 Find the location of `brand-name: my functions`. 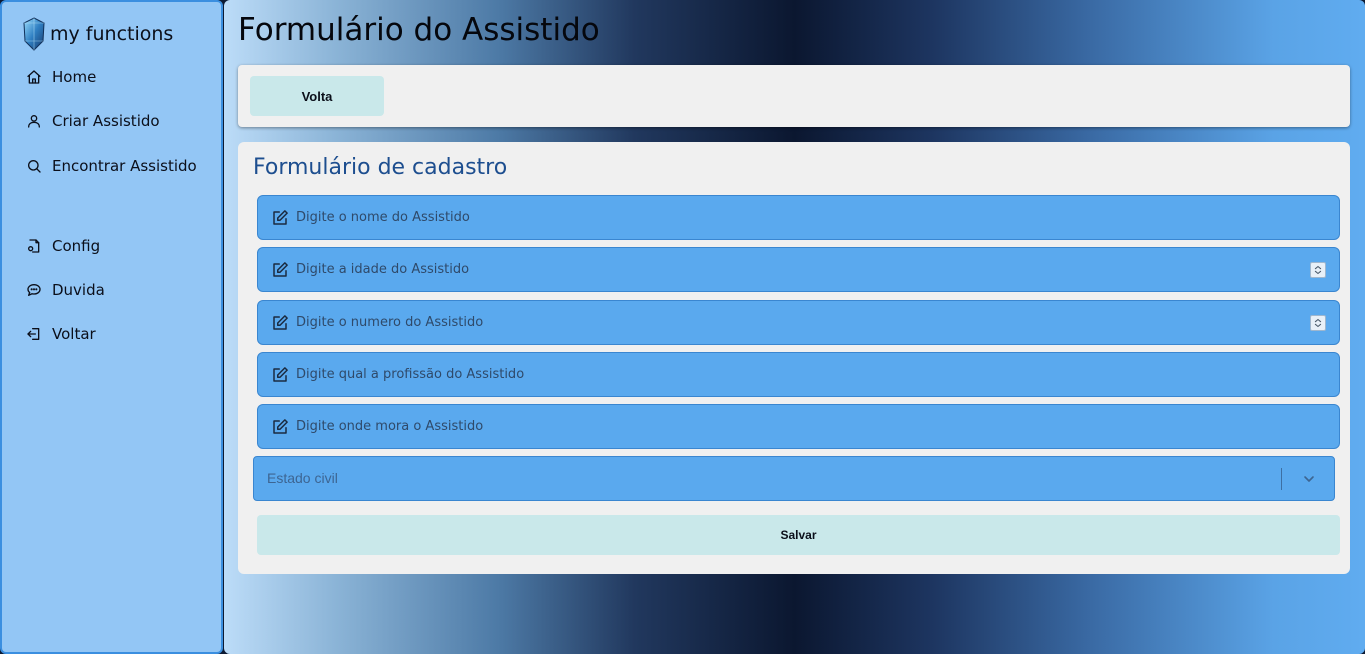

brand-name: my functions is located at coordinates (112, 34).